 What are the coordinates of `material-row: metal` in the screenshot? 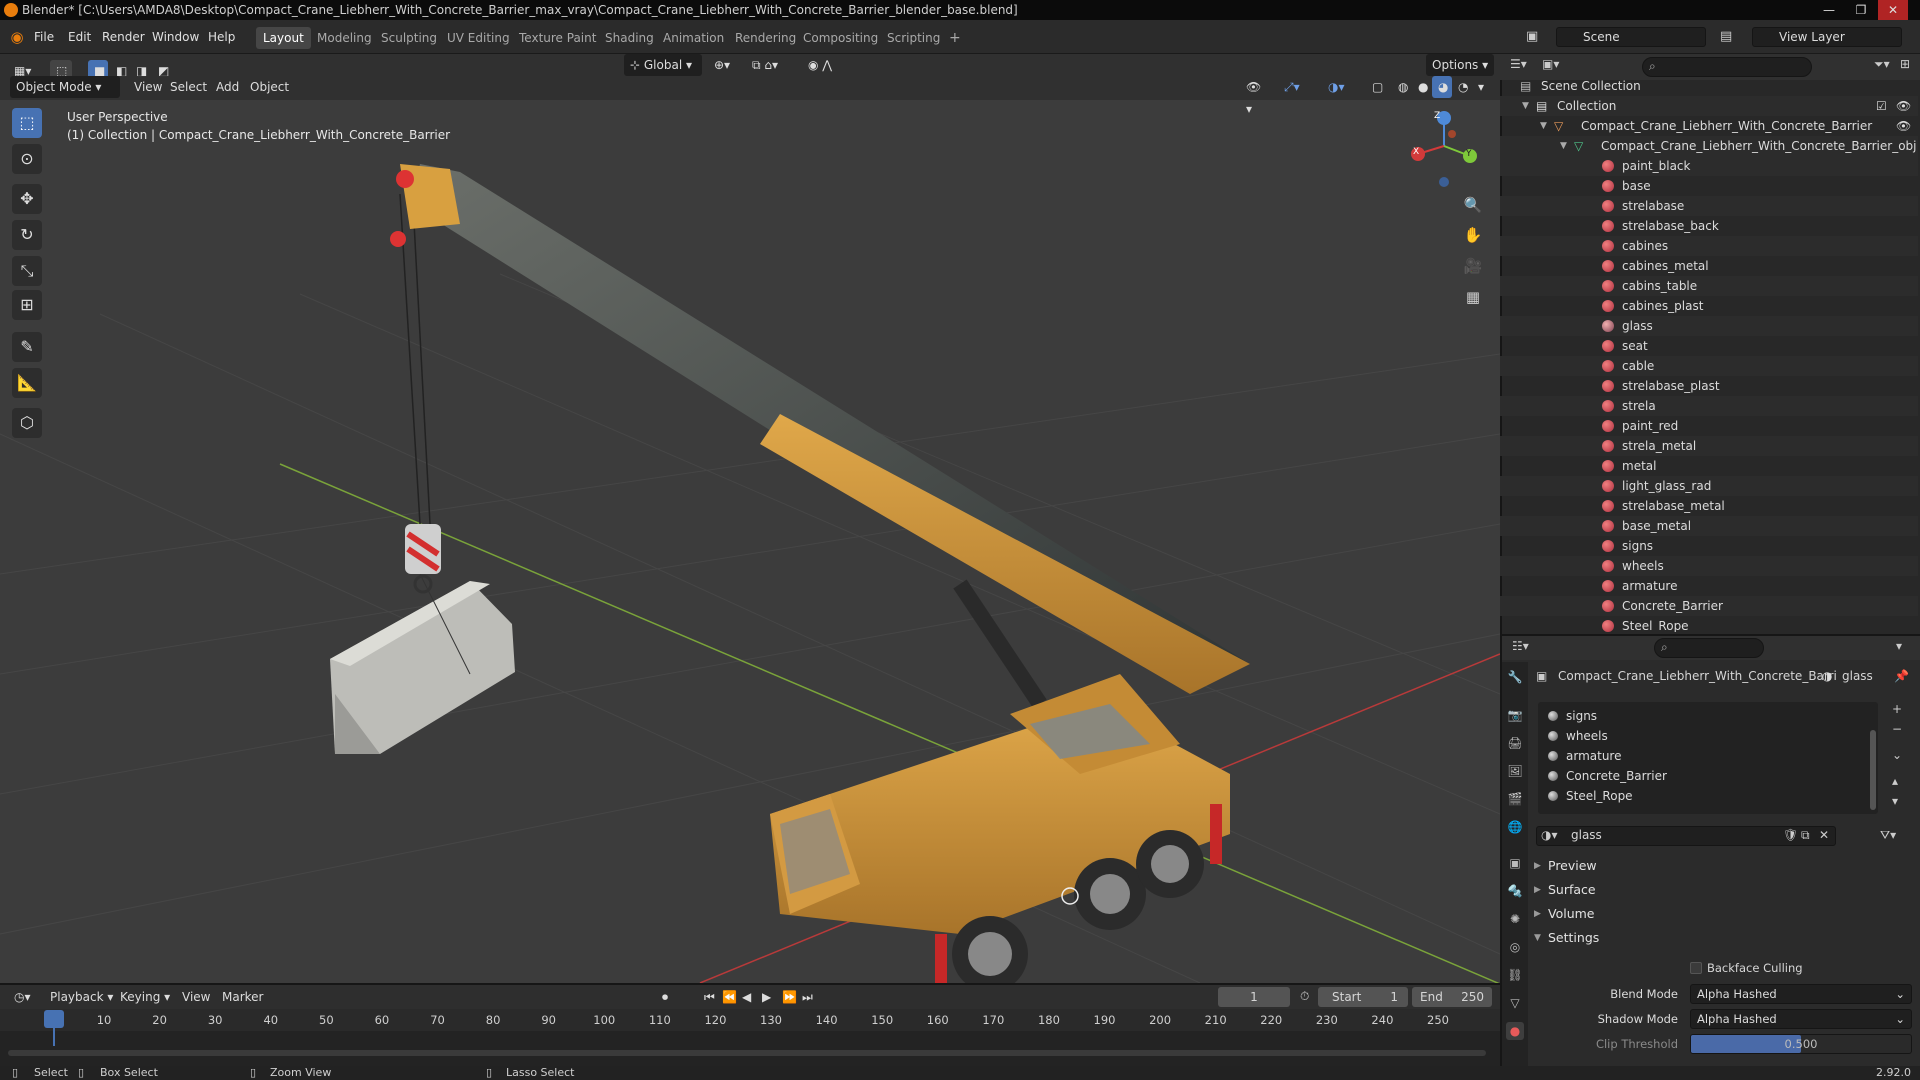 It's located at (1709, 466).